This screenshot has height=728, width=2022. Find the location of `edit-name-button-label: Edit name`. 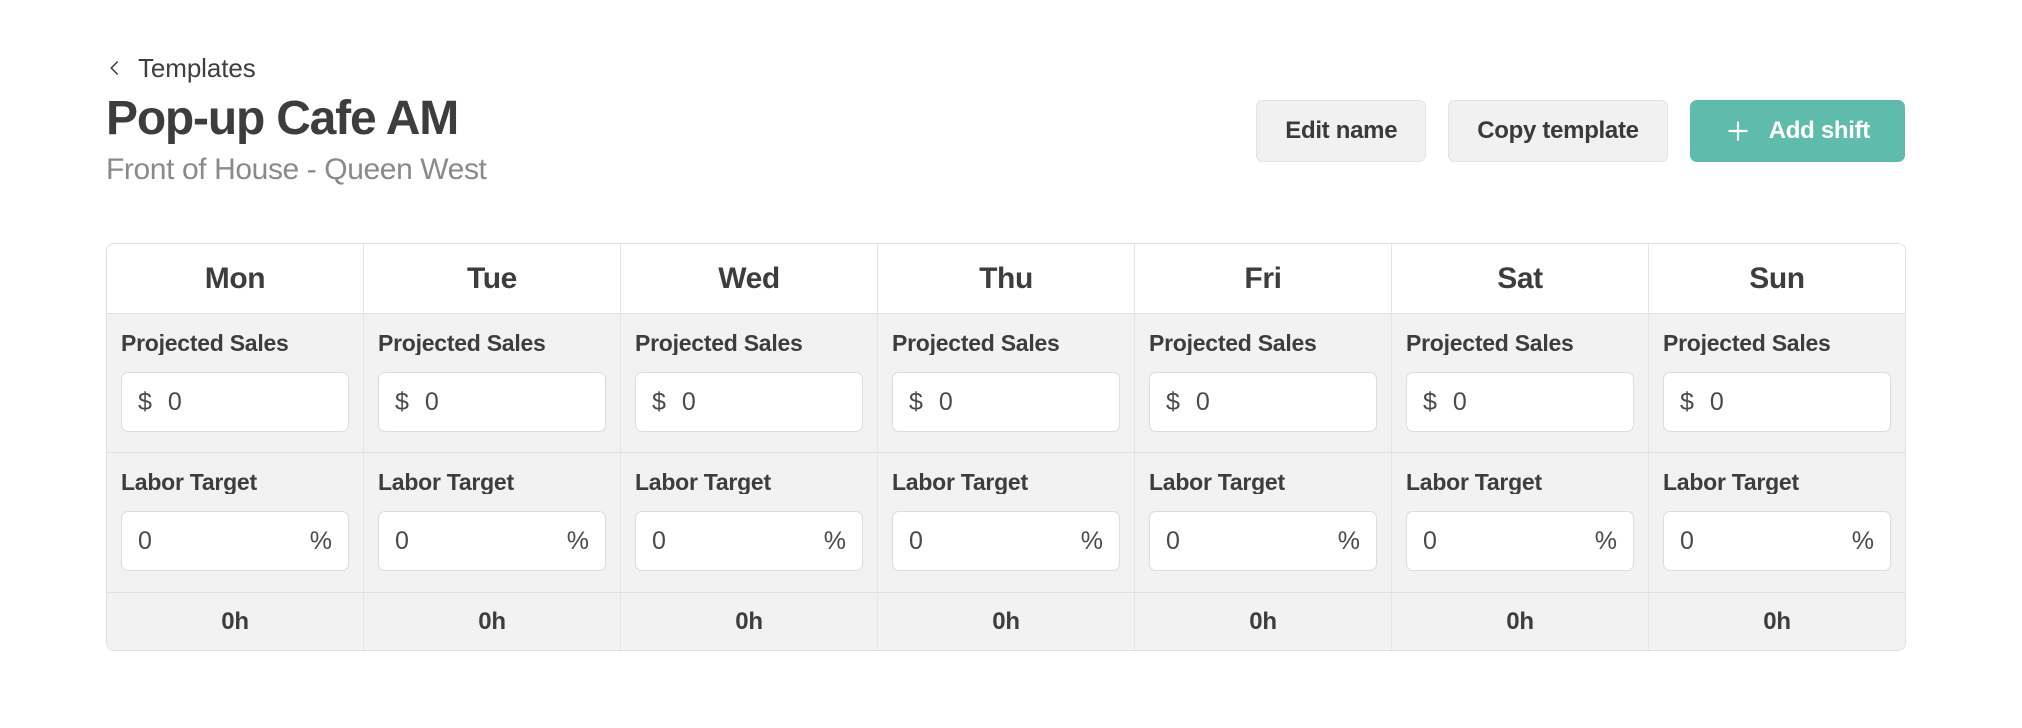

edit-name-button-label: Edit name is located at coordinates (1341, 130).